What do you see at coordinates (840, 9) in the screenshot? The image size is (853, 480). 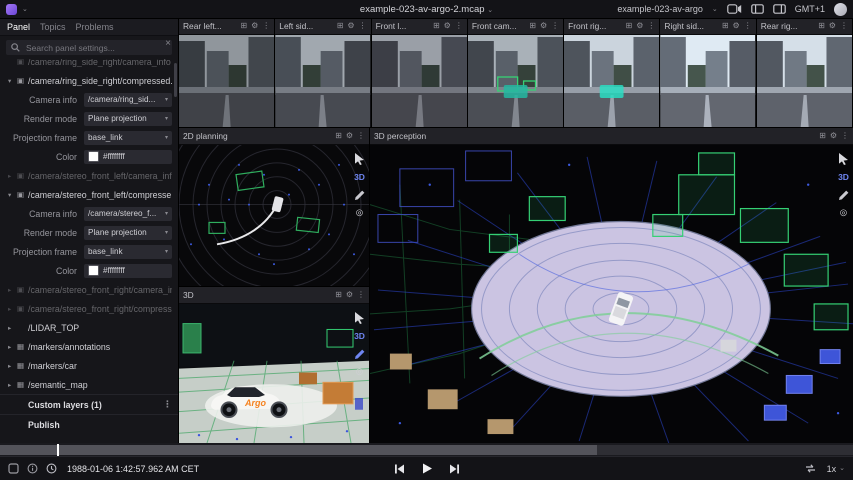 I see `account-avatar` at bounding box center [840, 9].